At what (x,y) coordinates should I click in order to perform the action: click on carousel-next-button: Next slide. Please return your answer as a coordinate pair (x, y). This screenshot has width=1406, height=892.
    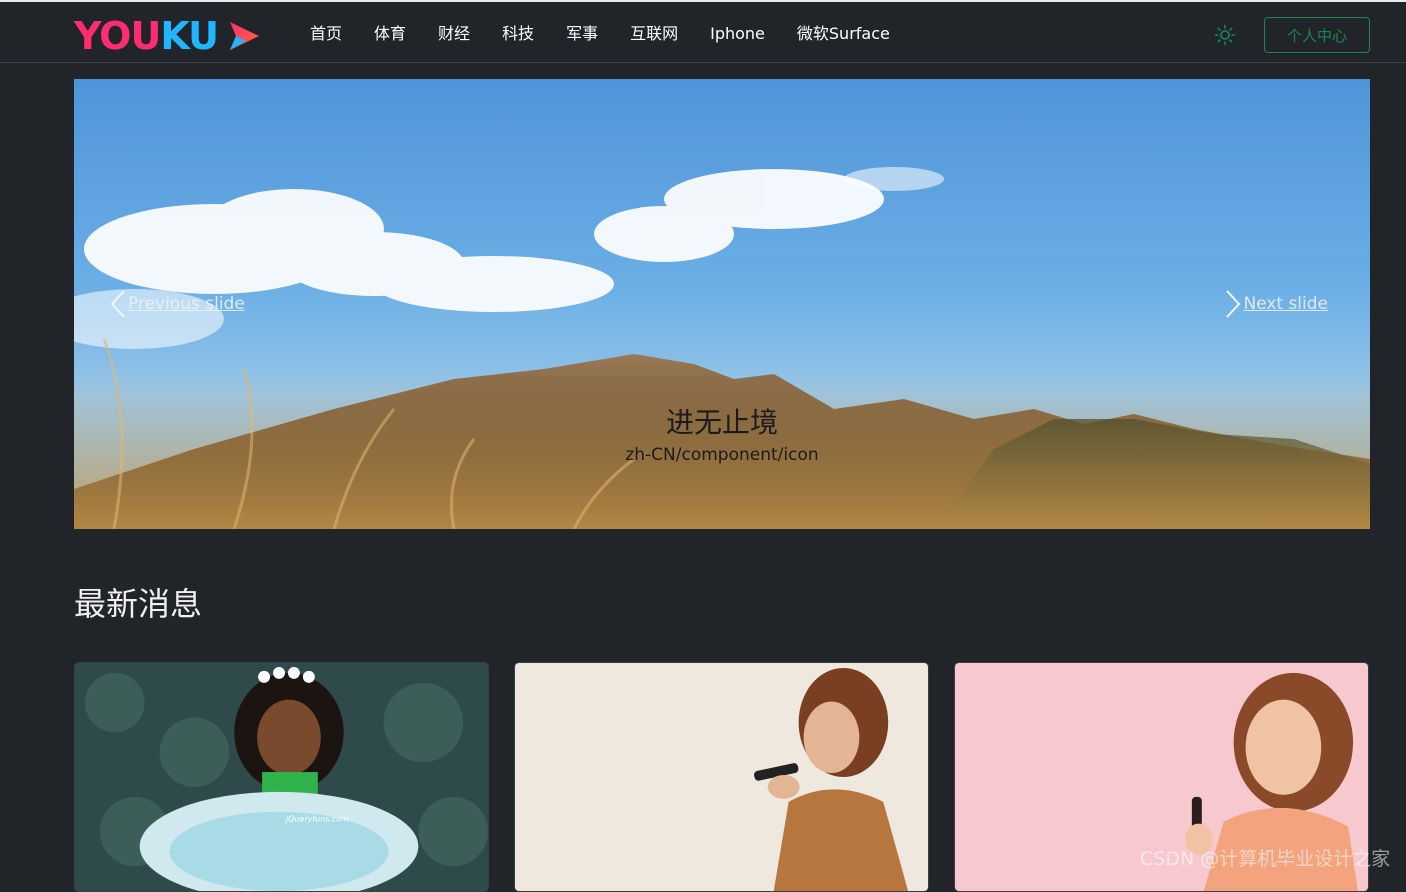
    Looking at the image, I should click on (1275, 304).